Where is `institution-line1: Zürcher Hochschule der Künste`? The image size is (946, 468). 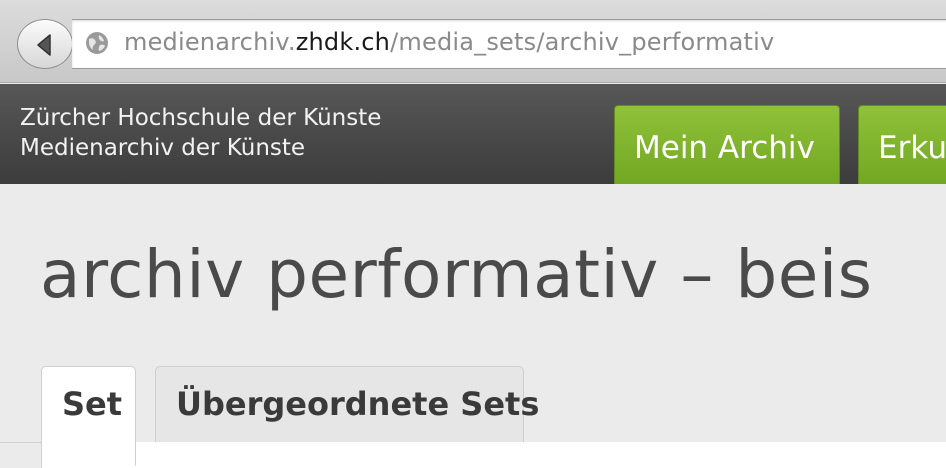 institution-line1: Zürcher Hochschule der Künste is located at coordinates (201, 118).